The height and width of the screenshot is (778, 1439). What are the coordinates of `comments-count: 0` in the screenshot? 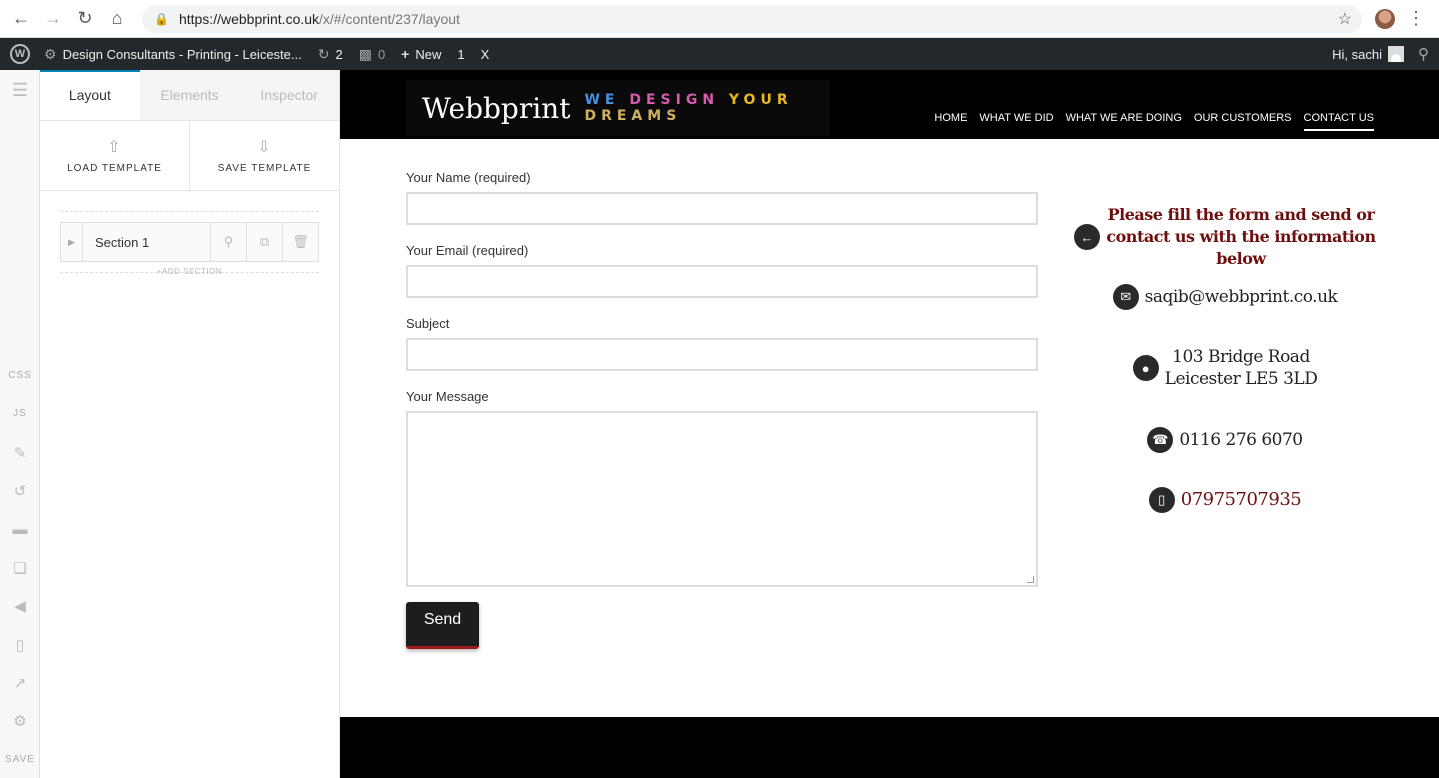 It's located at (381, 54).